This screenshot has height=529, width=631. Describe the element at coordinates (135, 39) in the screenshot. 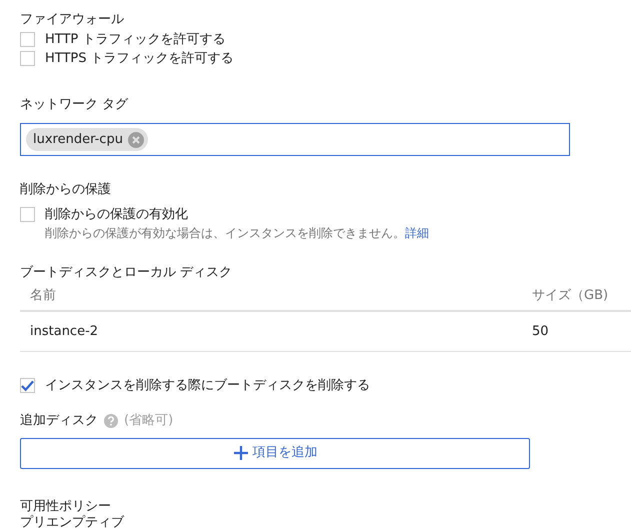

I see `checkbox-label: HTTP トラフィックを許可する` at that location.